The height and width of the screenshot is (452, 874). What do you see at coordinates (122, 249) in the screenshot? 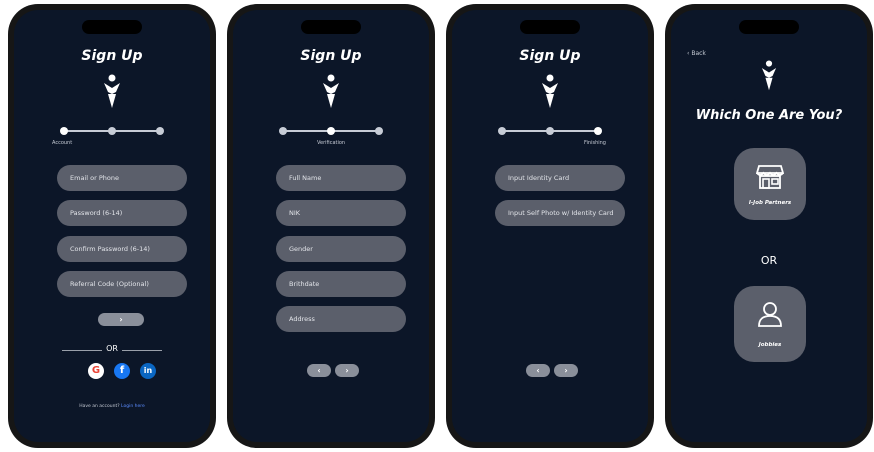
I see `confirm-password-field: Confirm Password (6-14)` at bounding box center [122, 249].